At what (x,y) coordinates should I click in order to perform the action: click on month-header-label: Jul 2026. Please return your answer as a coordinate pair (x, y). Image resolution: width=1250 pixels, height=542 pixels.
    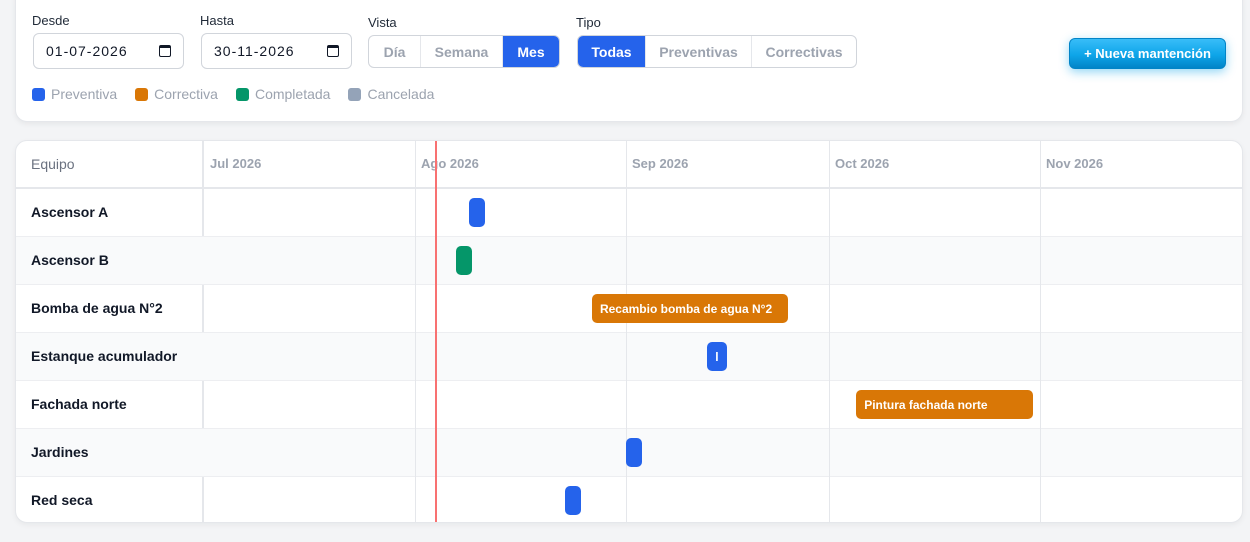
    Looking at the image, I should click on (236, 163).